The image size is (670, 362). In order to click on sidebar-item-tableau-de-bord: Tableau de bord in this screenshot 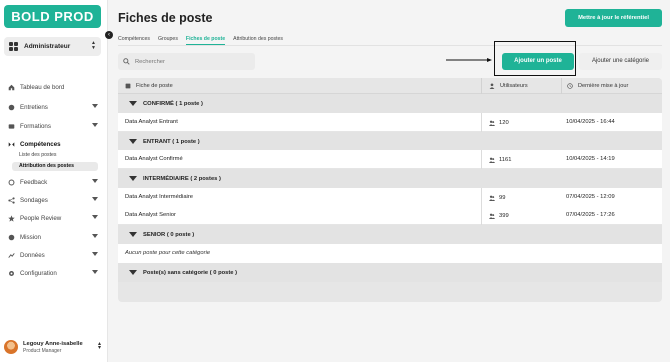, I will do `click(54, 87)`.